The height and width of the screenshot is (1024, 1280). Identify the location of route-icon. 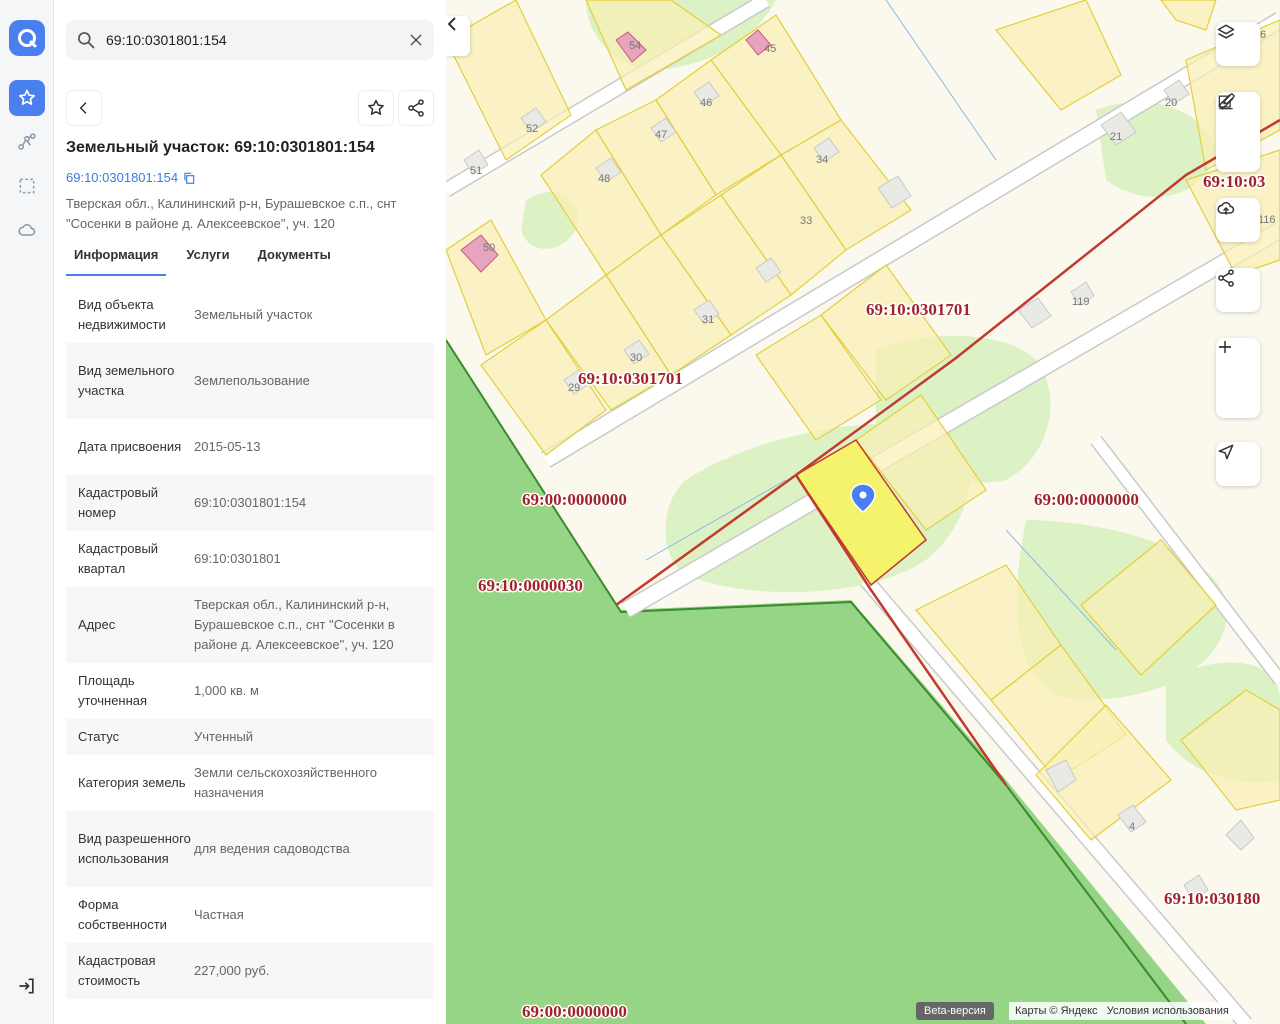
(27, 141).